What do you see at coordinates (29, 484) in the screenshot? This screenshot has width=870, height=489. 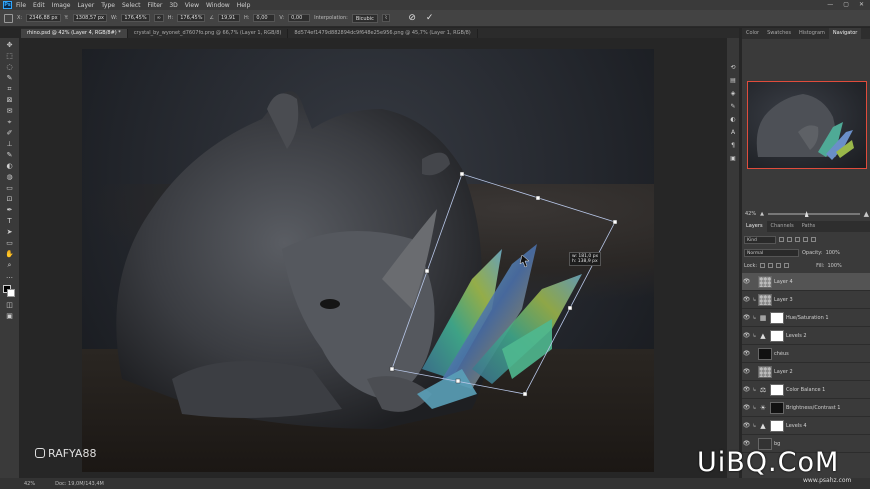 I see `status-zoom: 42%` at bounding box center [29, 484].